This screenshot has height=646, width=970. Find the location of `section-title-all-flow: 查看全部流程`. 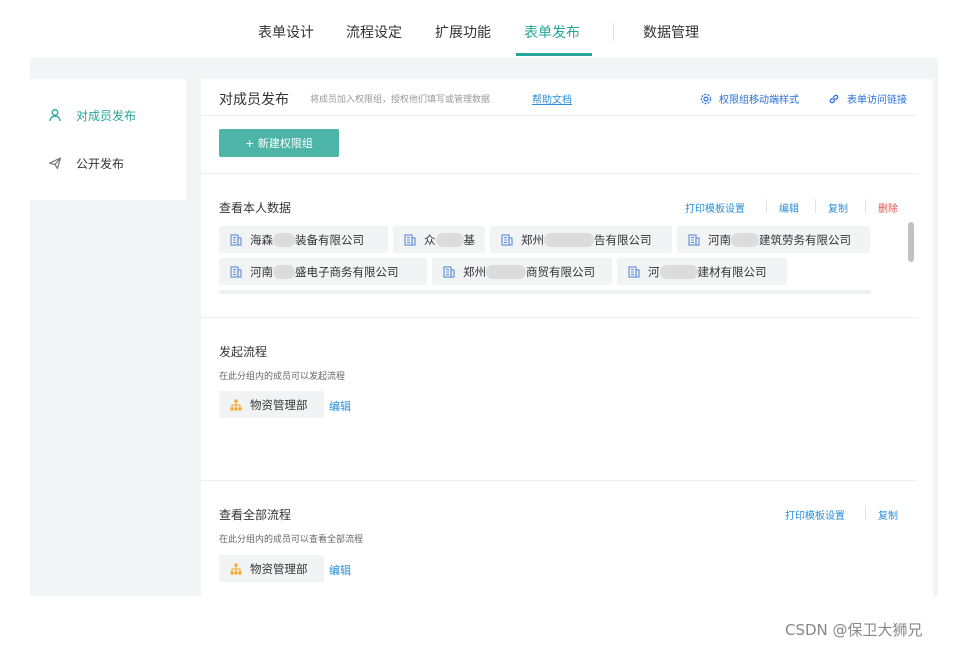

section-title-all-flow: 查看全部流程 is located at coordinates (255, 515).